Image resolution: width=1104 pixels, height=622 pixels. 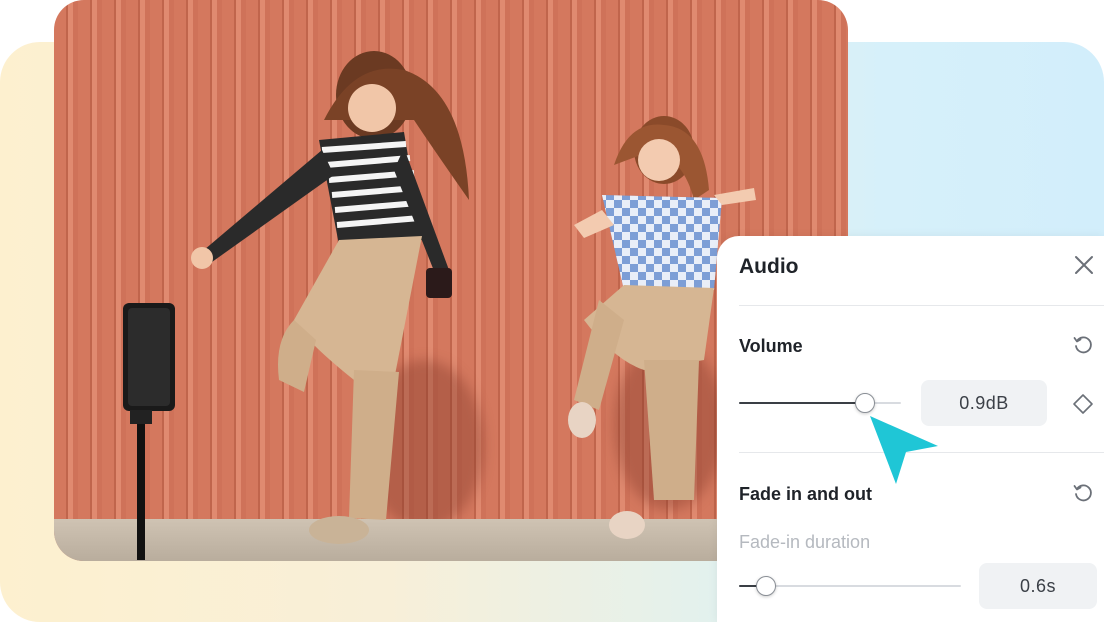 I want to click on close-icon, so click(x=1084, y=265).